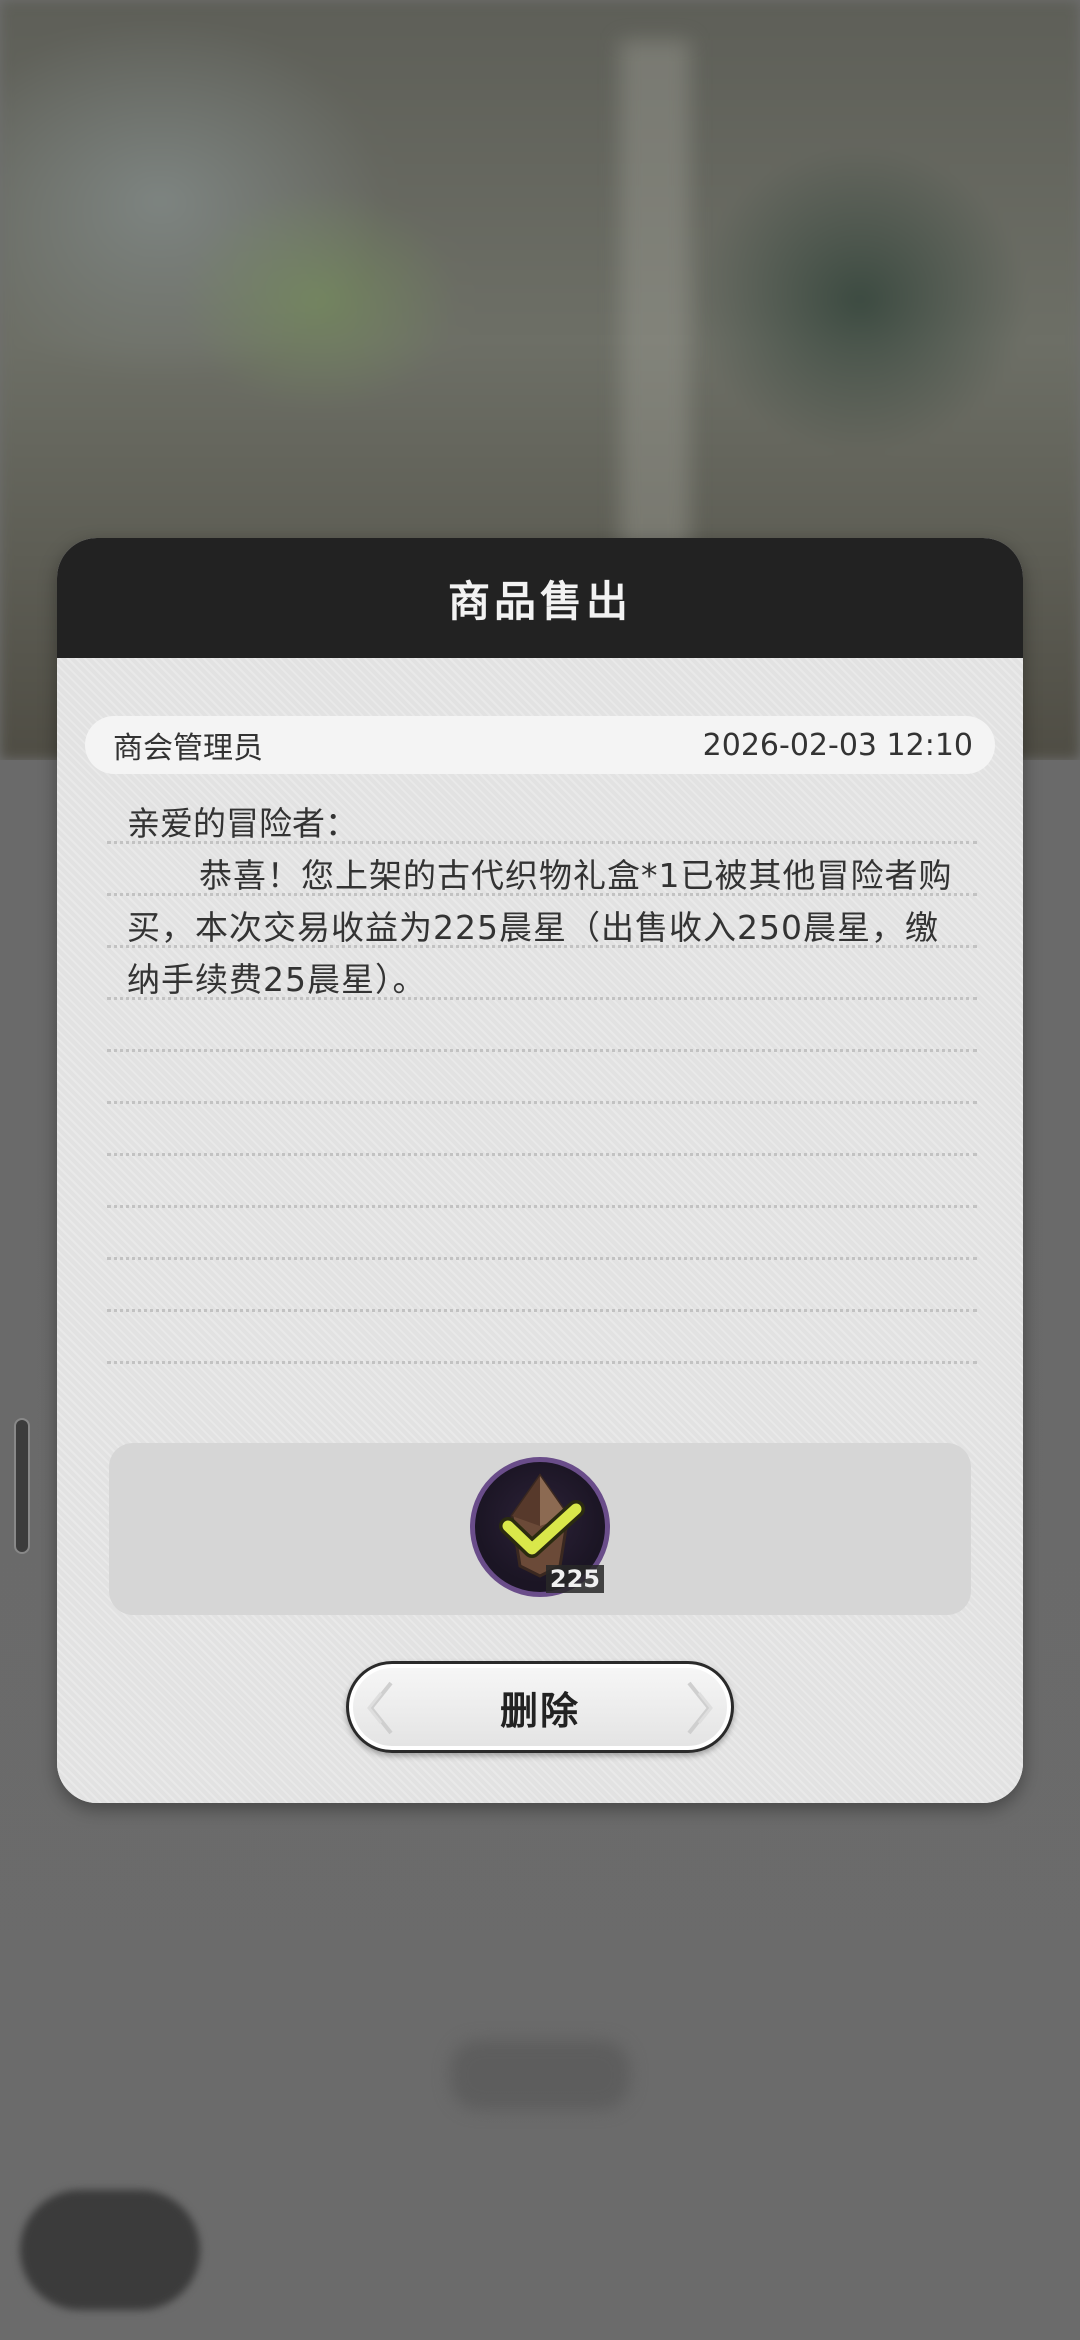 The height and width of the screenshot is (2340, 1080). Describe the element at coordinates (539, 601) in the screenshot. I see `dialog-title: 商品售出` at that location.